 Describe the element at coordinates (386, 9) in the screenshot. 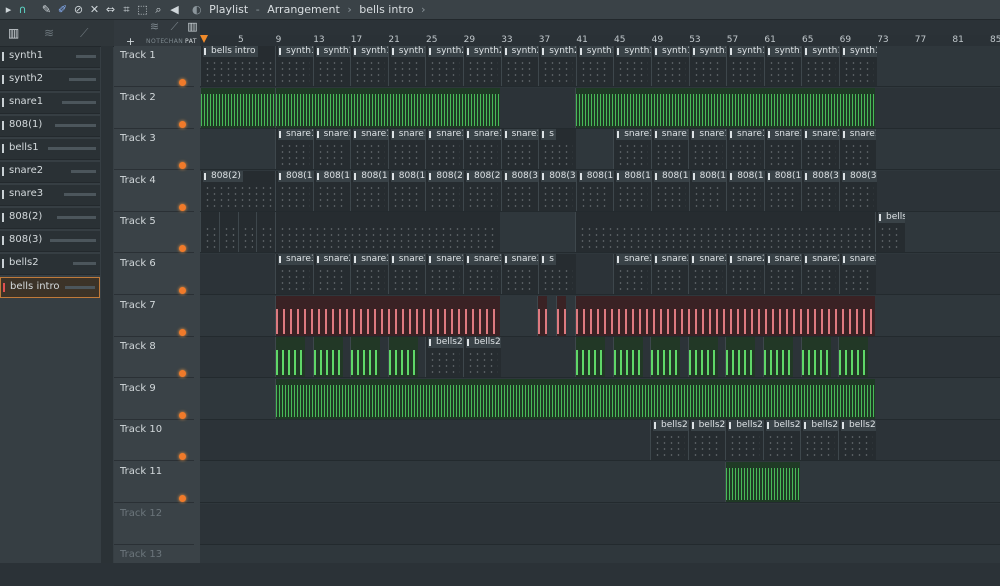

I see `breadcrumb-item: bells intro` at that location.